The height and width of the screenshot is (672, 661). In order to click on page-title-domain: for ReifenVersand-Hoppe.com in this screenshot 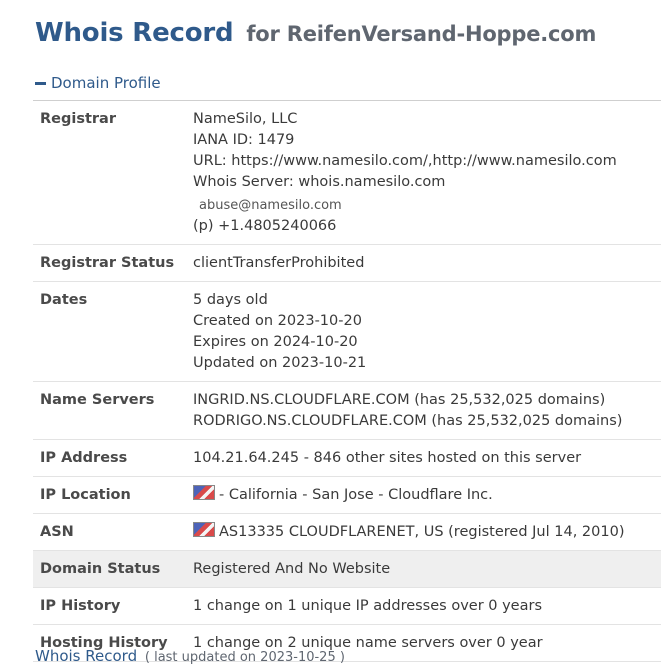, I will do `click(421, 34)`.